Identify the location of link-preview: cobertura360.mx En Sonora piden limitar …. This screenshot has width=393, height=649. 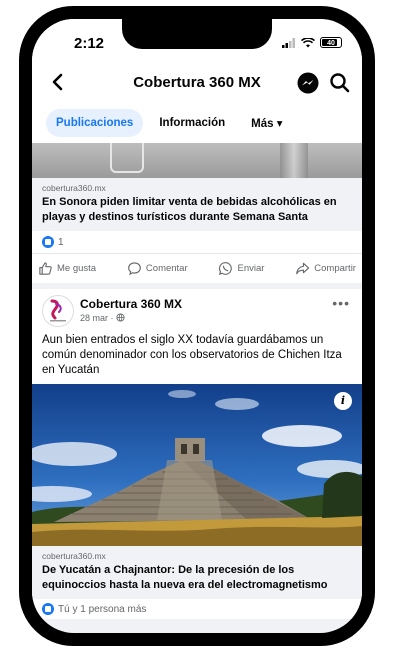
(197, 204).